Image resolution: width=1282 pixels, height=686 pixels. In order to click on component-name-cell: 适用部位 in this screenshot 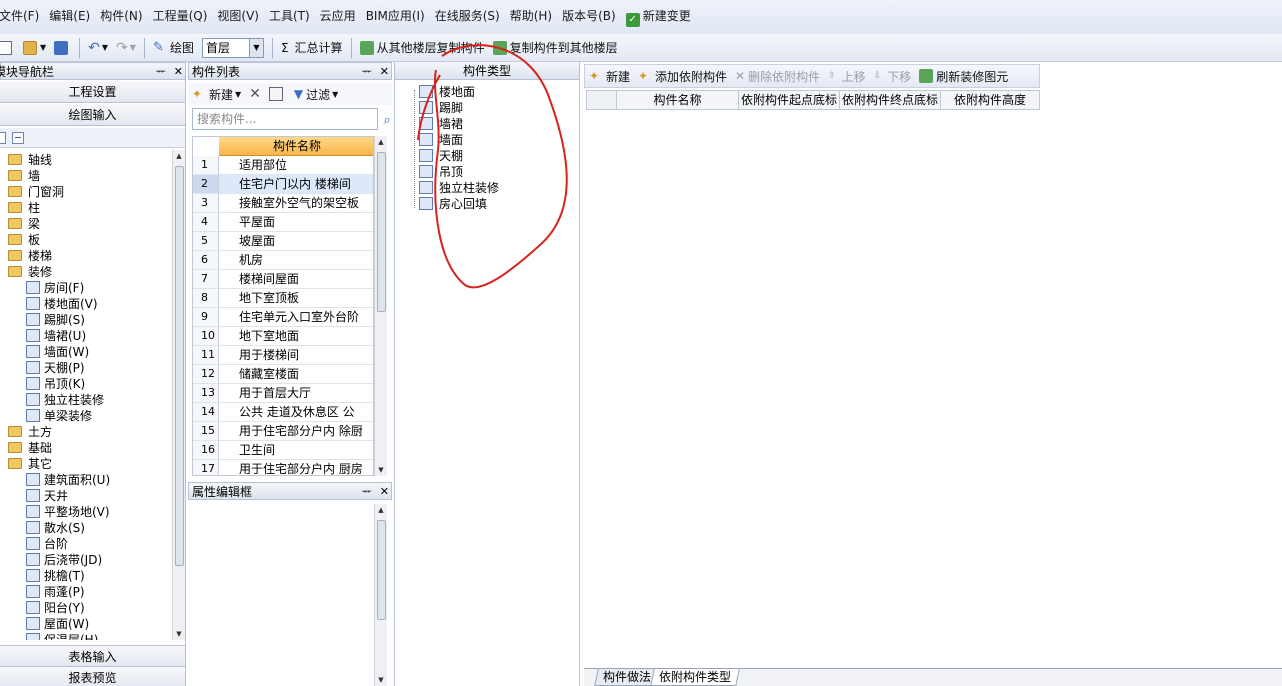, I will do `click(296, 165)`.